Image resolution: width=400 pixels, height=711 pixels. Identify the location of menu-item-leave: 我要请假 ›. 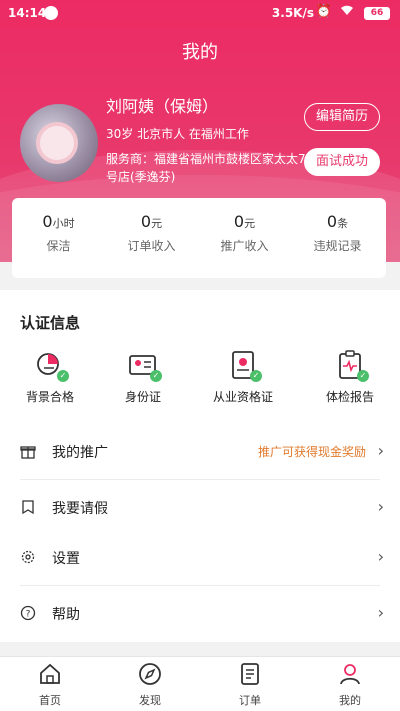
(200, 508).